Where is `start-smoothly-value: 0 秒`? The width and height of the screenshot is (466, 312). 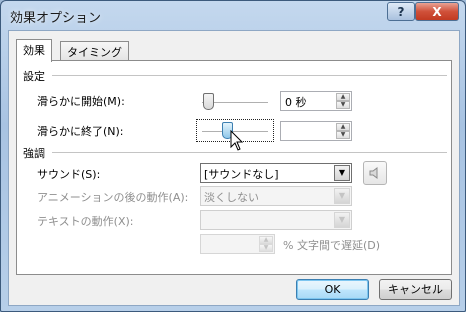
start-smoothly-value: 0 秒 is located at coordinates (296, 102).